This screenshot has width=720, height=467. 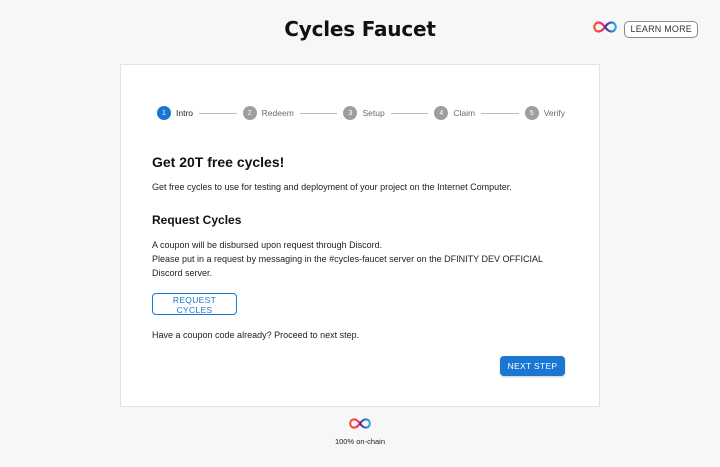 What do you see at coordinates (661, 29) in the screenshot?
I see `learn-more-button: LEARN MORE` at bounding box center [661, 29].